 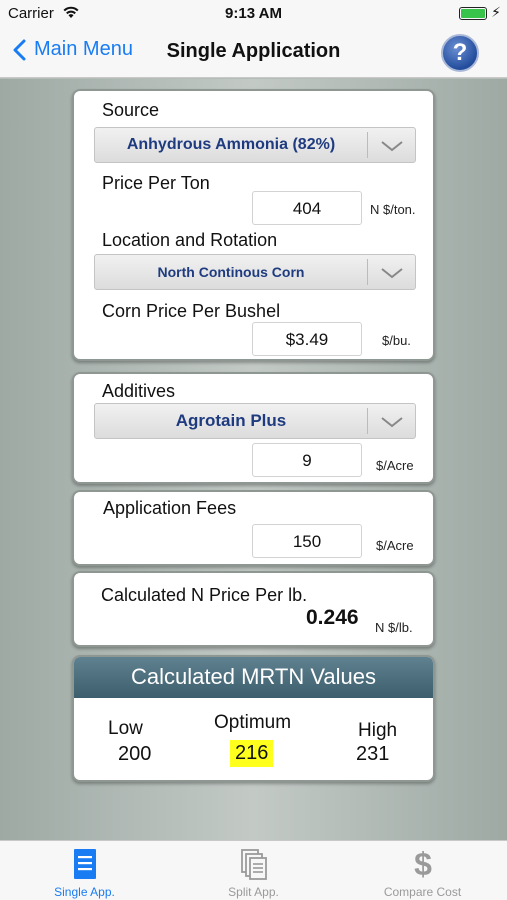 What do you see at coordinates (125, 728) in the screenshot?
I see `low-label: Low` at bounding box center [125, 728].